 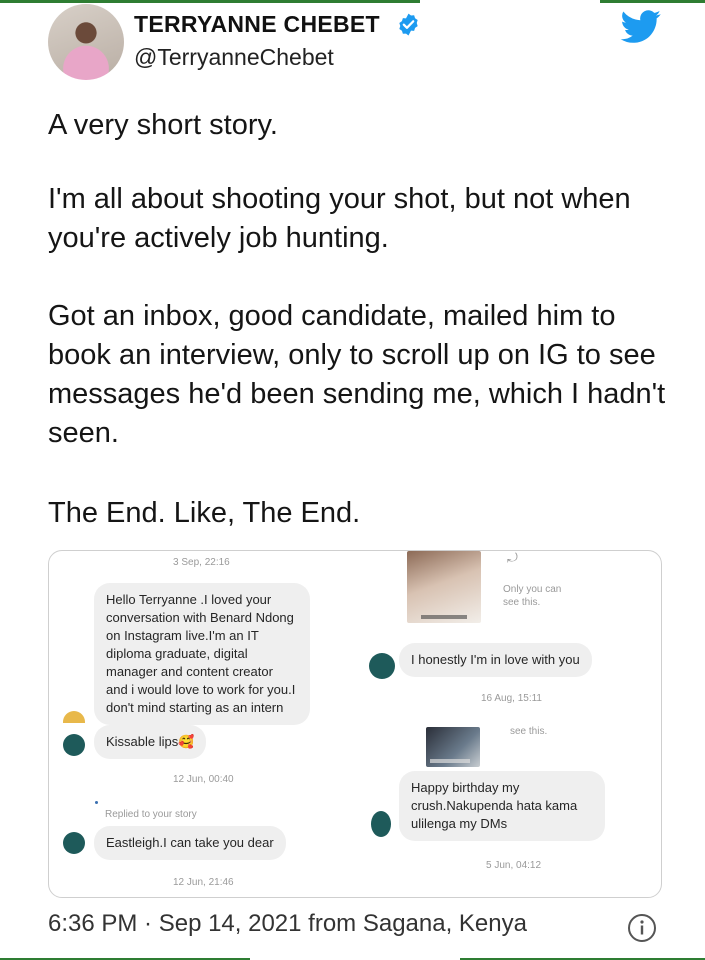 What do you see at coordinates (641, 27) in the screenshot?
I see `twitter-bird-icon` at bounding box center [641, 27].